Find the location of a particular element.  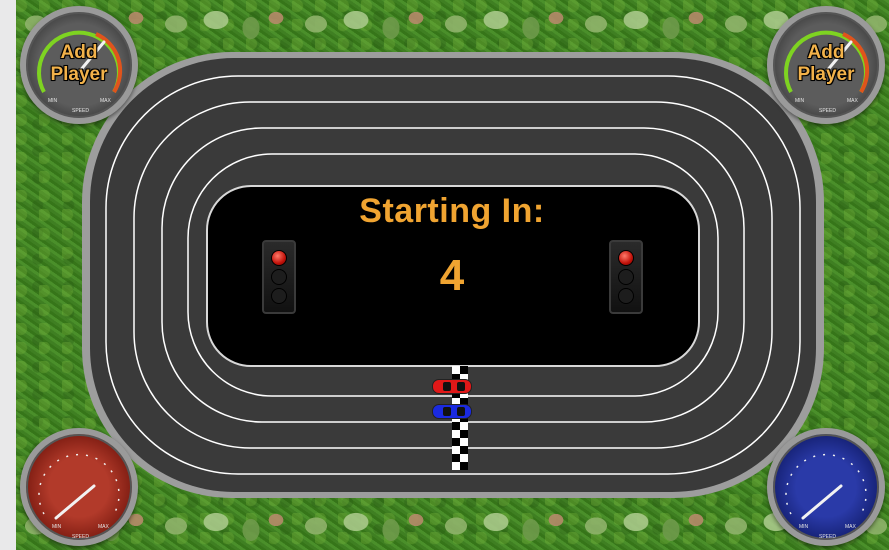

add-player-gauge-top-right: Add Player MIN MAX SPEED is located at coordinates (826, 65).